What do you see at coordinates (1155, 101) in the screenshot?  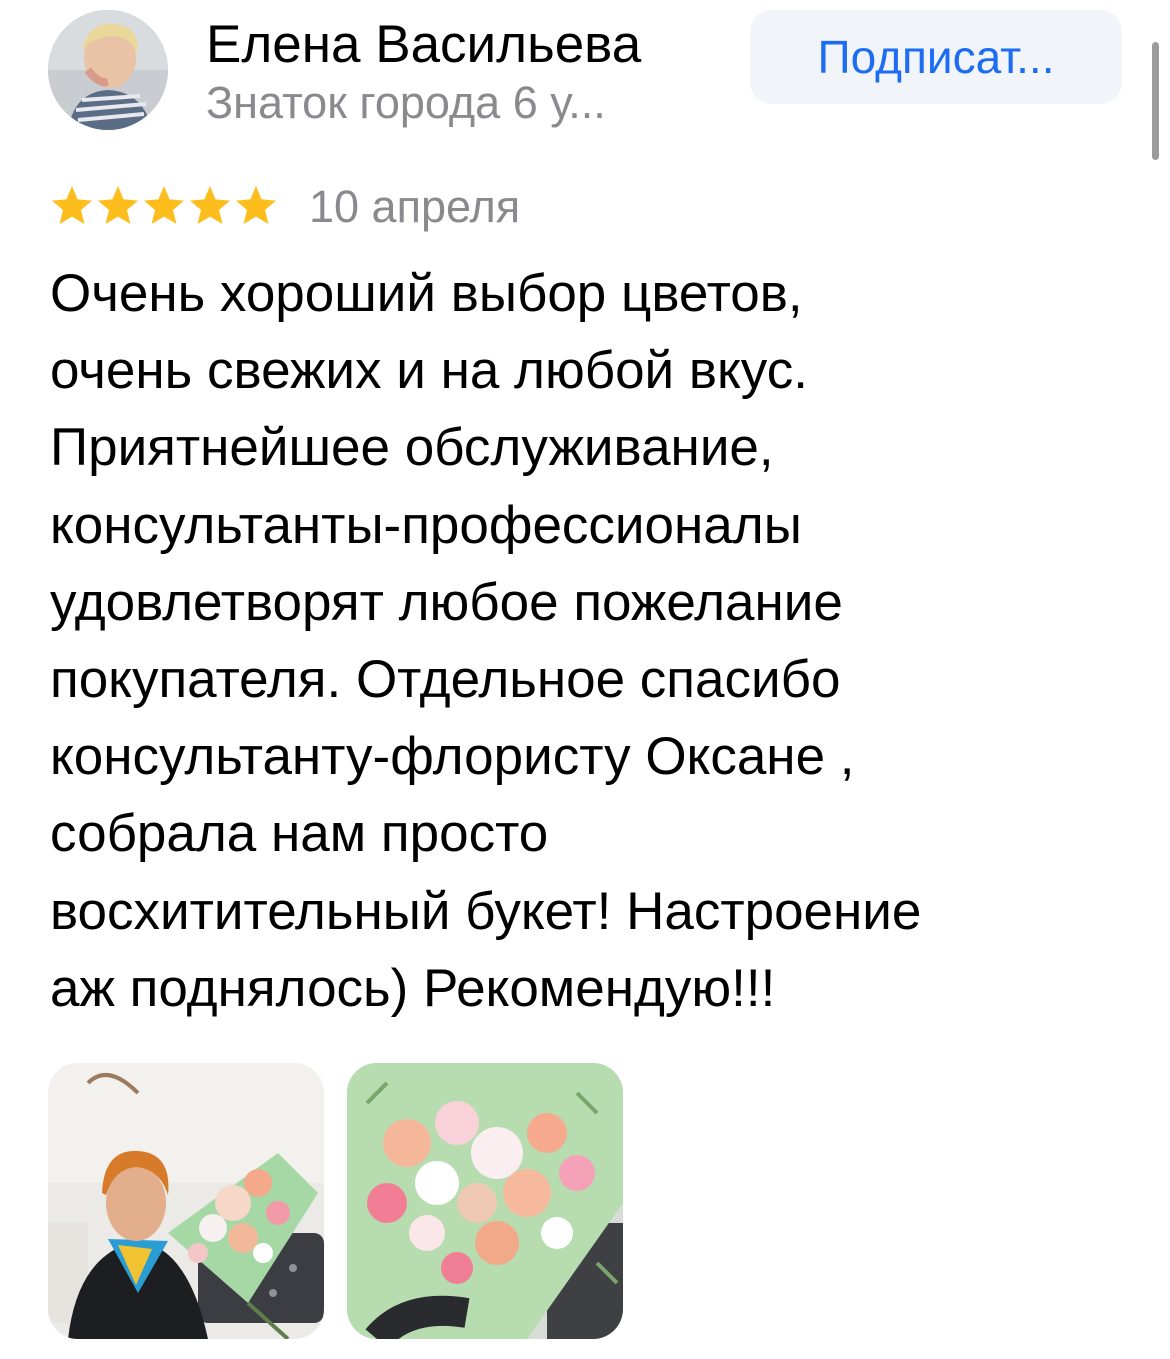 I see `scrollbar` at bounding box center [1155, 101].